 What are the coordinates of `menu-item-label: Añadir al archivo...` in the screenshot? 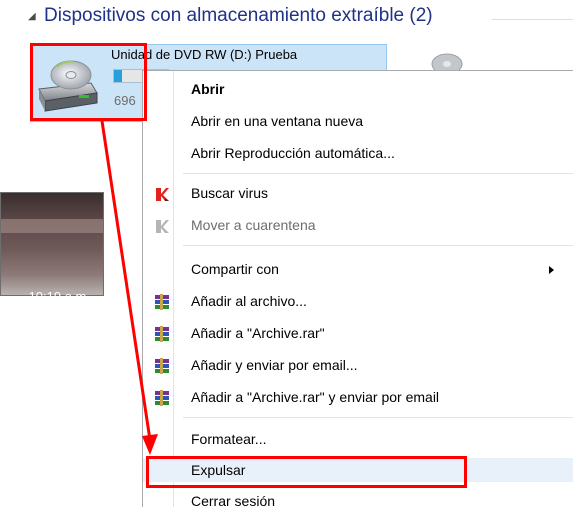 It's located at (249, 301).